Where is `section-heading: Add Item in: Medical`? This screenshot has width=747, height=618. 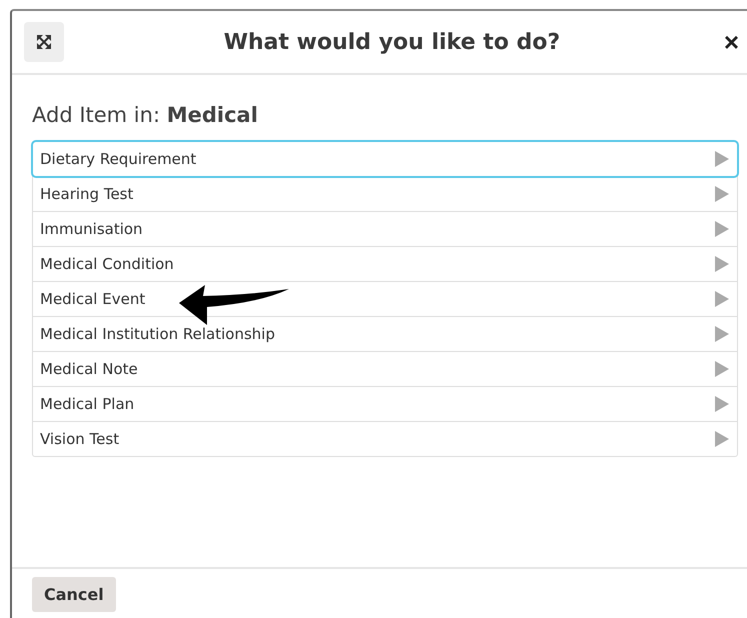 section-heading: Add Item in: Medical is located at coordinates (145, 115).